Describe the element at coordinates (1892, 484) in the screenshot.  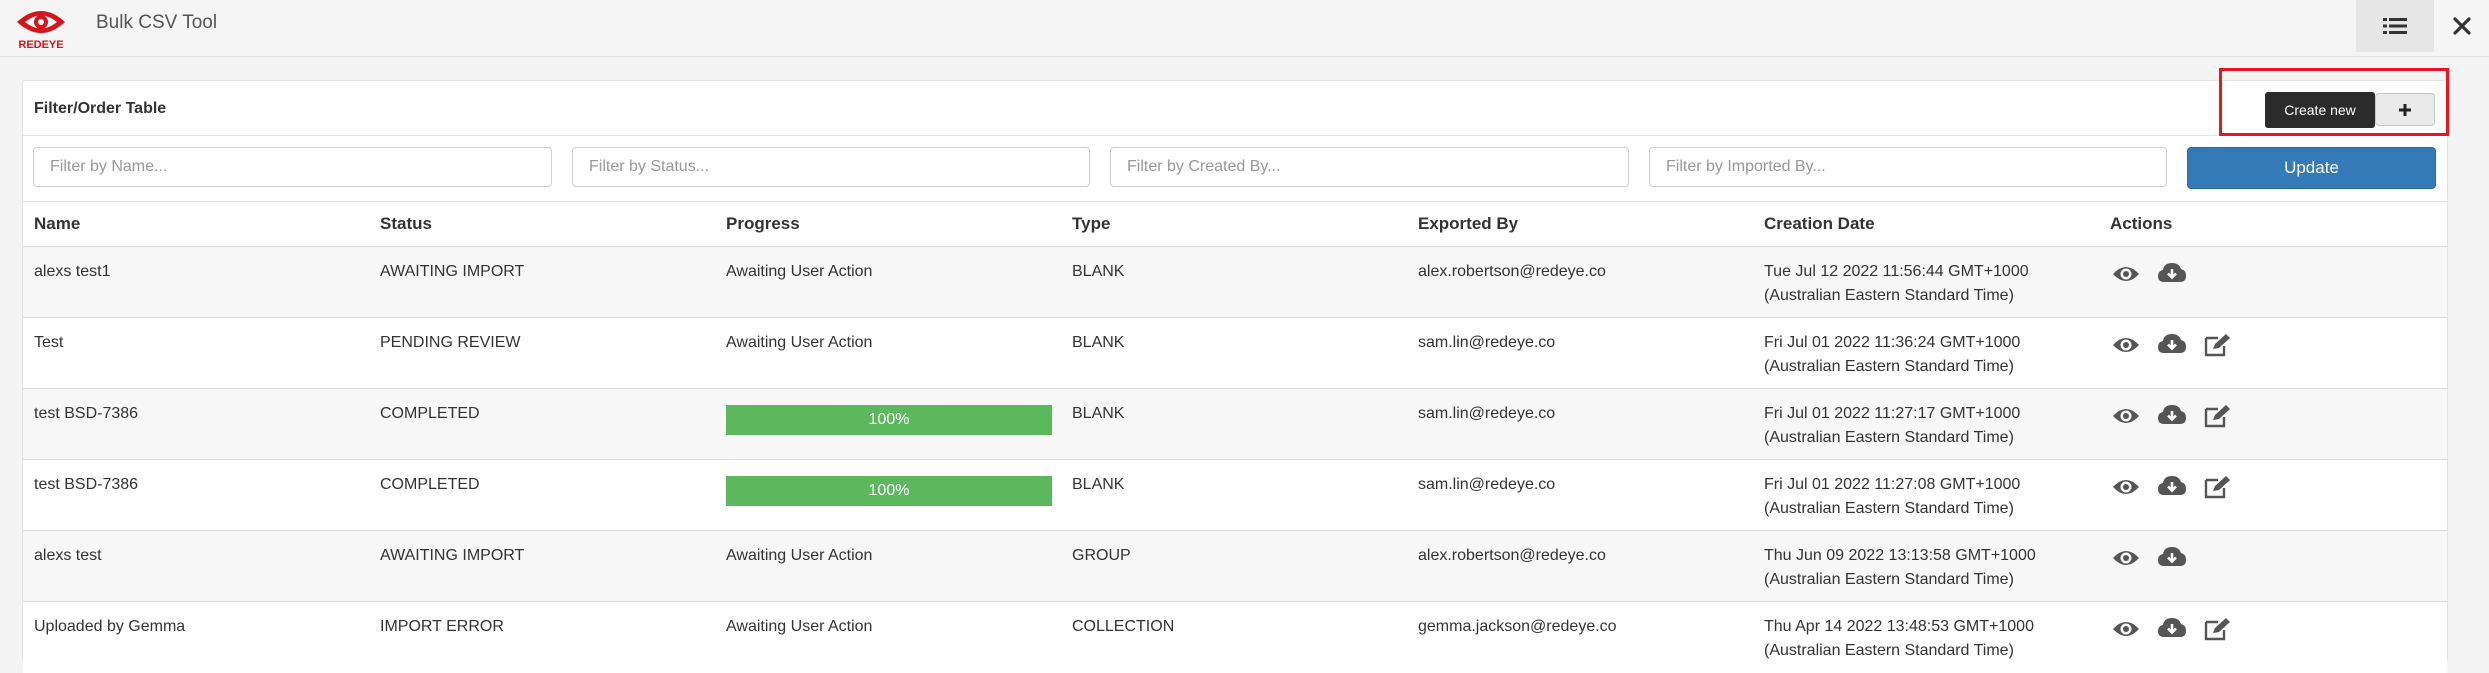
I see `date-line: Fri Jul 01 2022 11:27:08 GMT+1000` at that location.